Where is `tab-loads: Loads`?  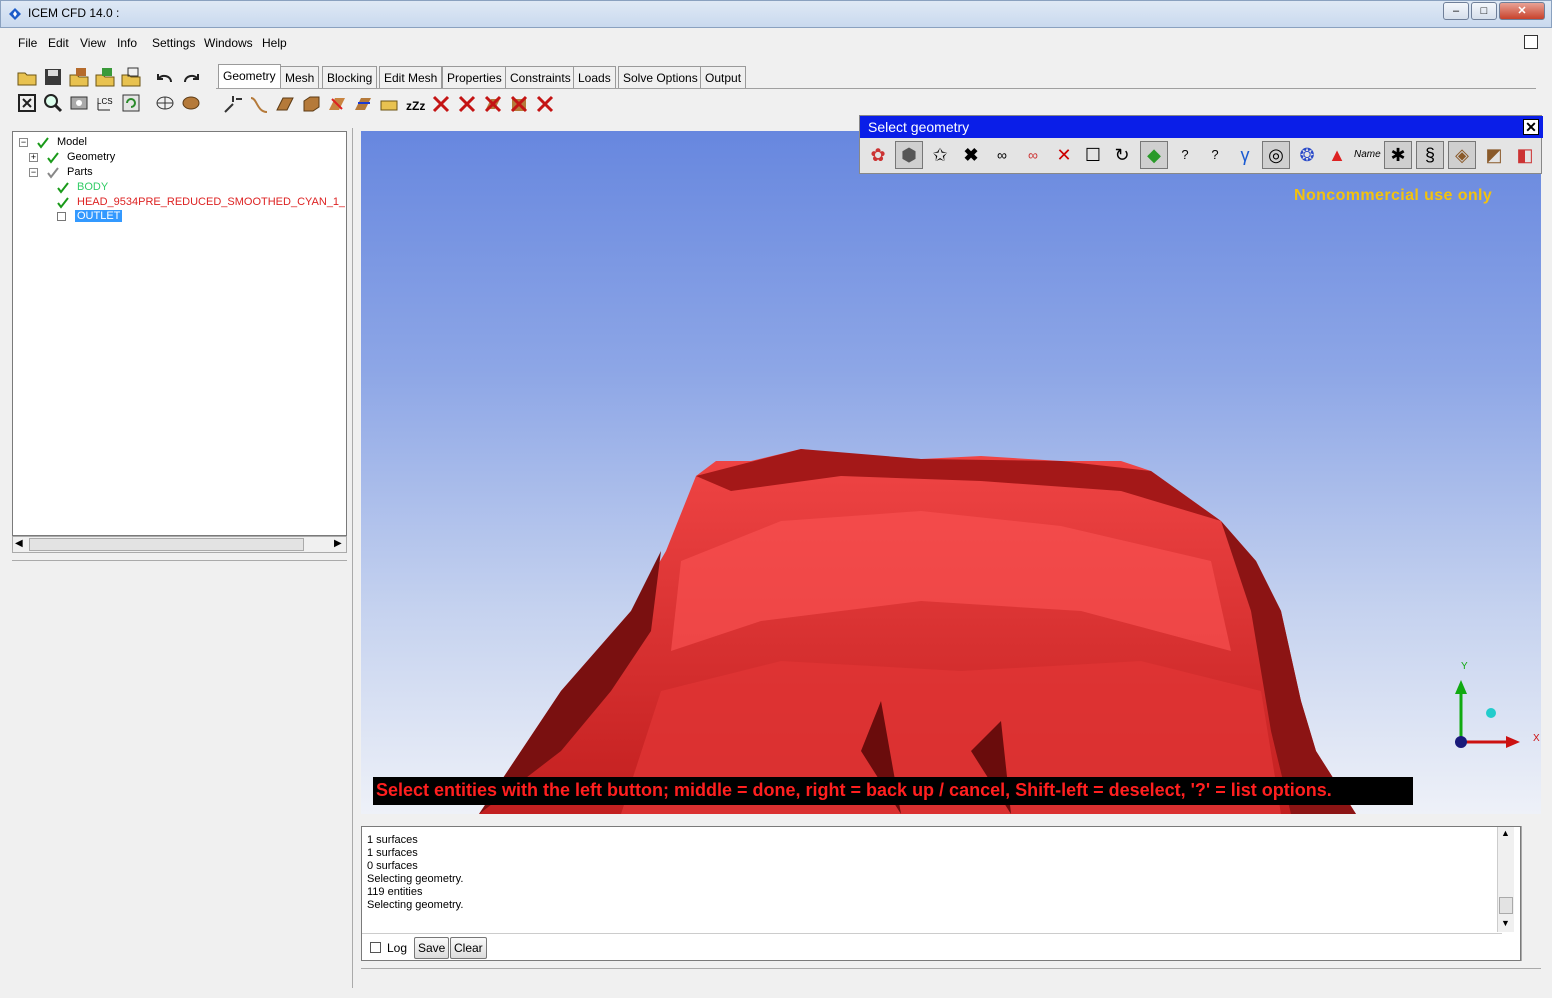 tab-loads: Loads is located at coordinates (594, 77).